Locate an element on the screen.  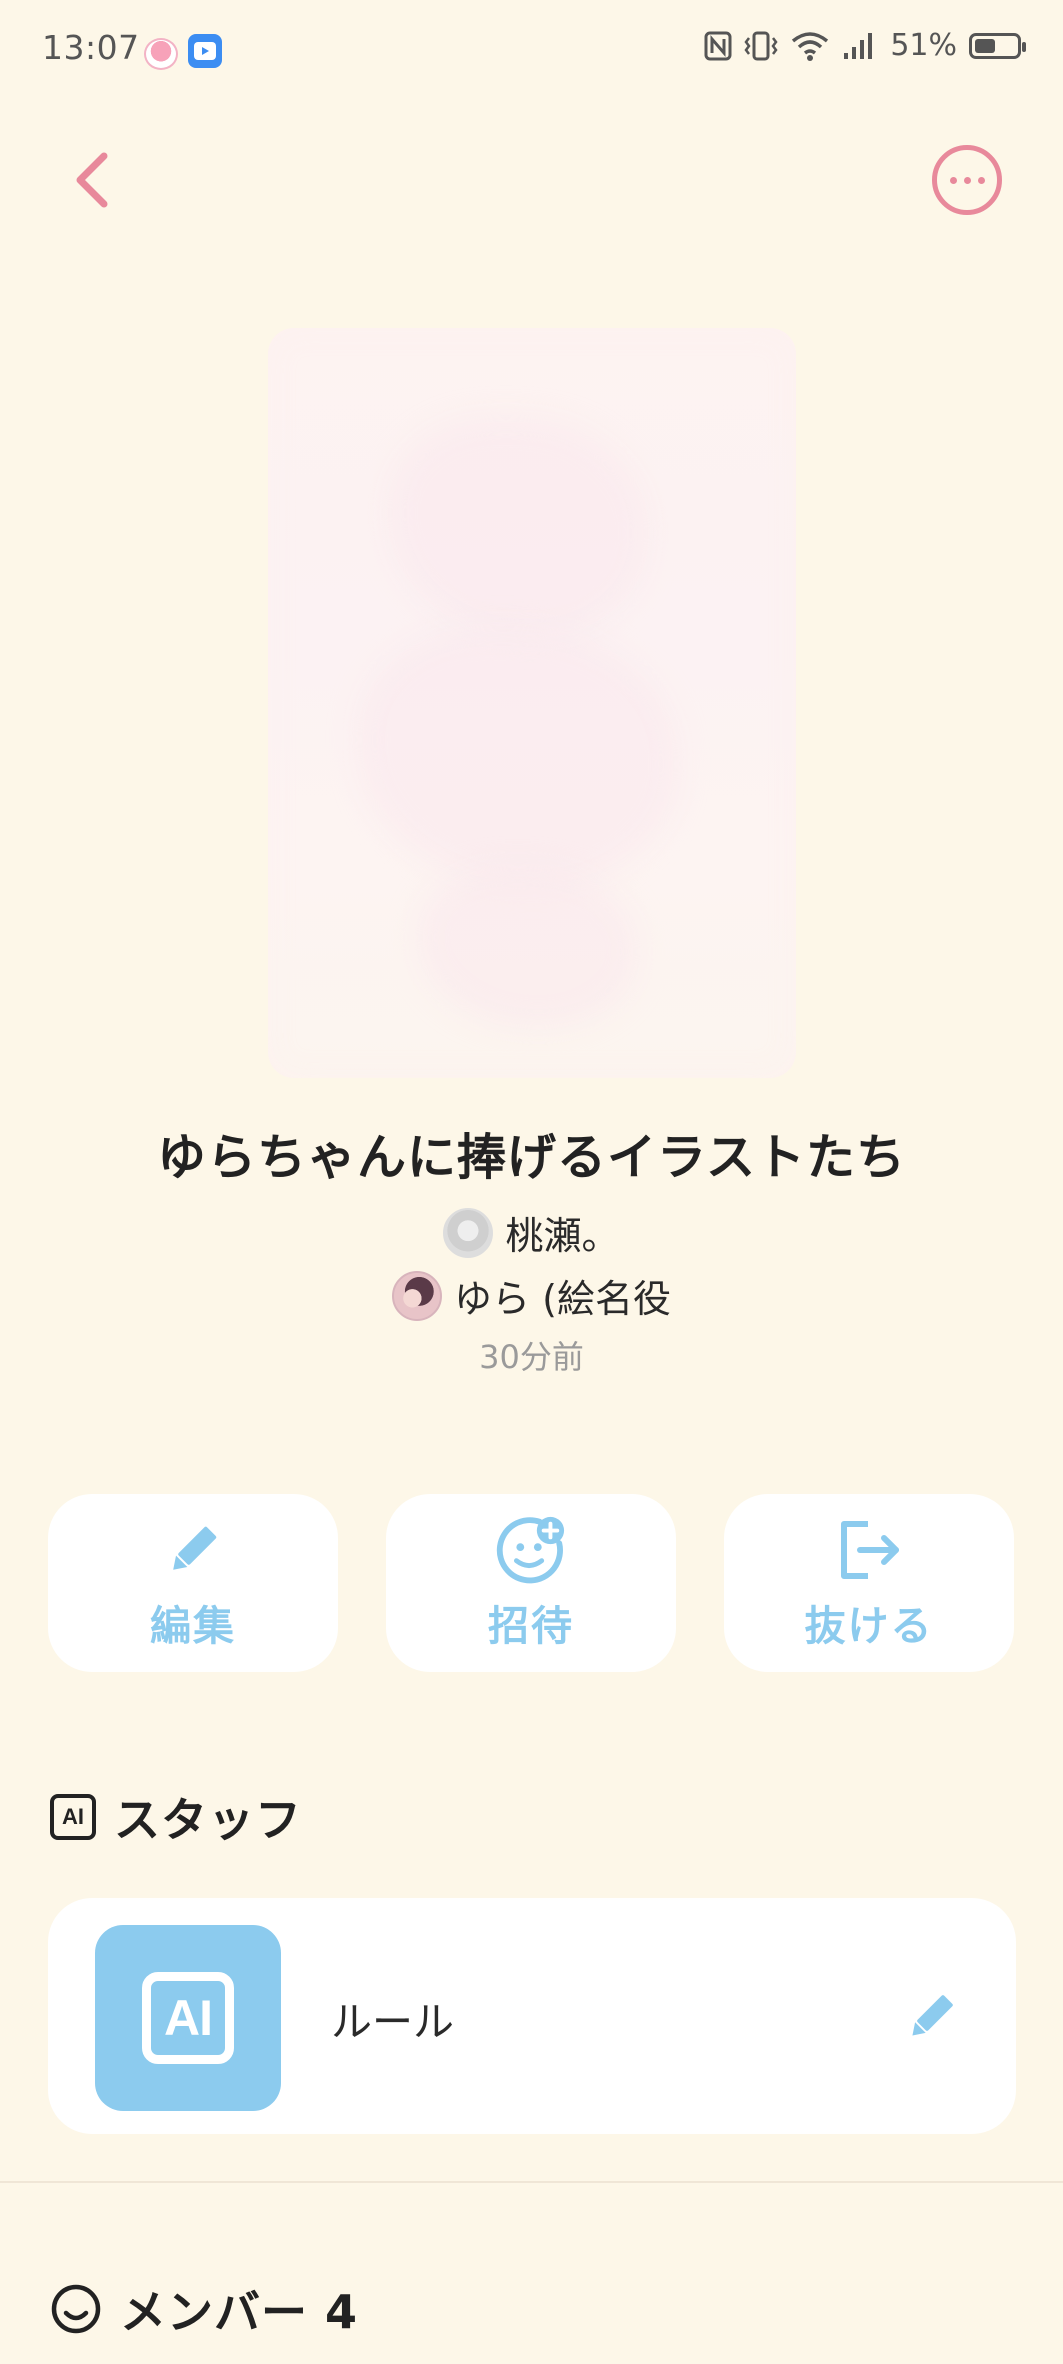
album-title: ゆらちゃんに捧げるイラストたち is located at coordinates (531, 1157).